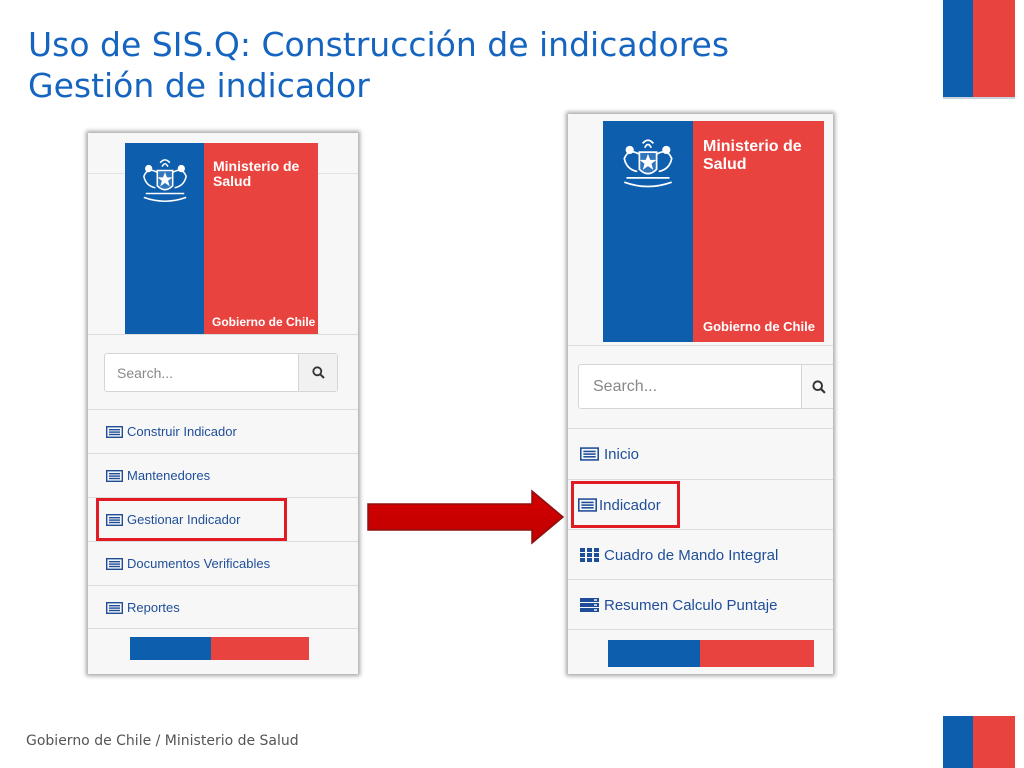 The width and height of the screenshot is (1024, 768). What do you see at coordinates (979, 49) in the screenshot?
I see `corner-flag-top` at bounding box center [979, 49].